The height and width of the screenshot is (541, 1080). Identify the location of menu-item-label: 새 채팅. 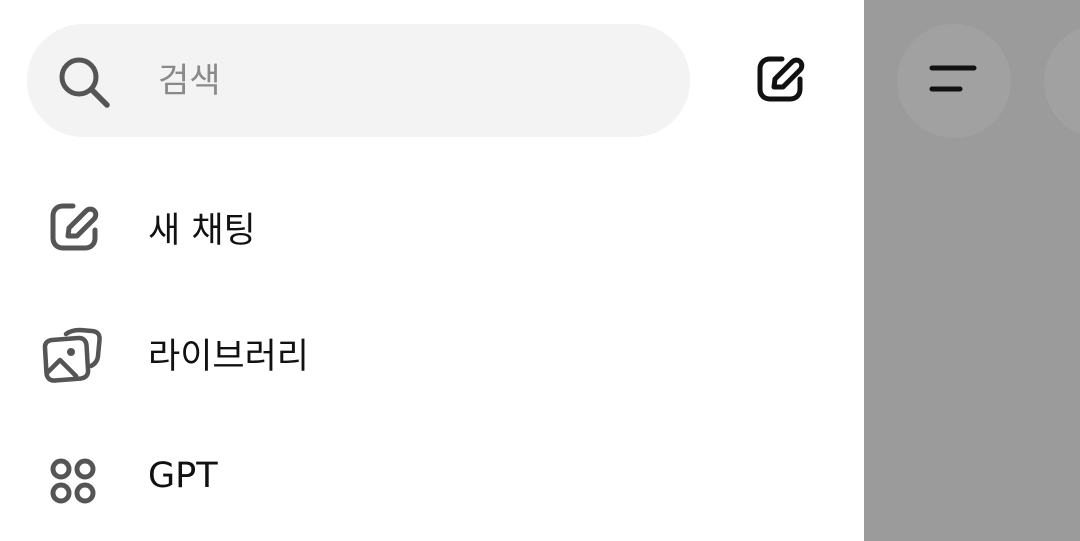
(202, 231).